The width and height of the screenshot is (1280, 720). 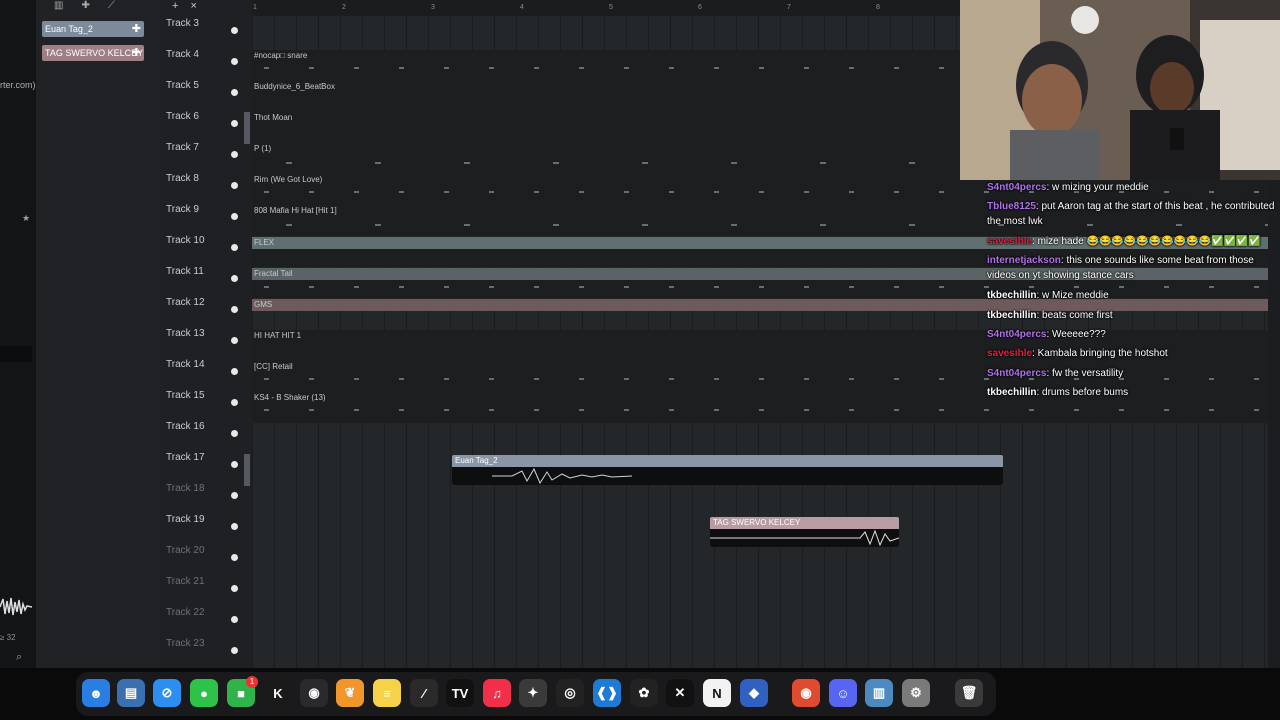 I want to click on browser-toolbar: ▥ ✚ ⟋, so click(x=98, y=7).